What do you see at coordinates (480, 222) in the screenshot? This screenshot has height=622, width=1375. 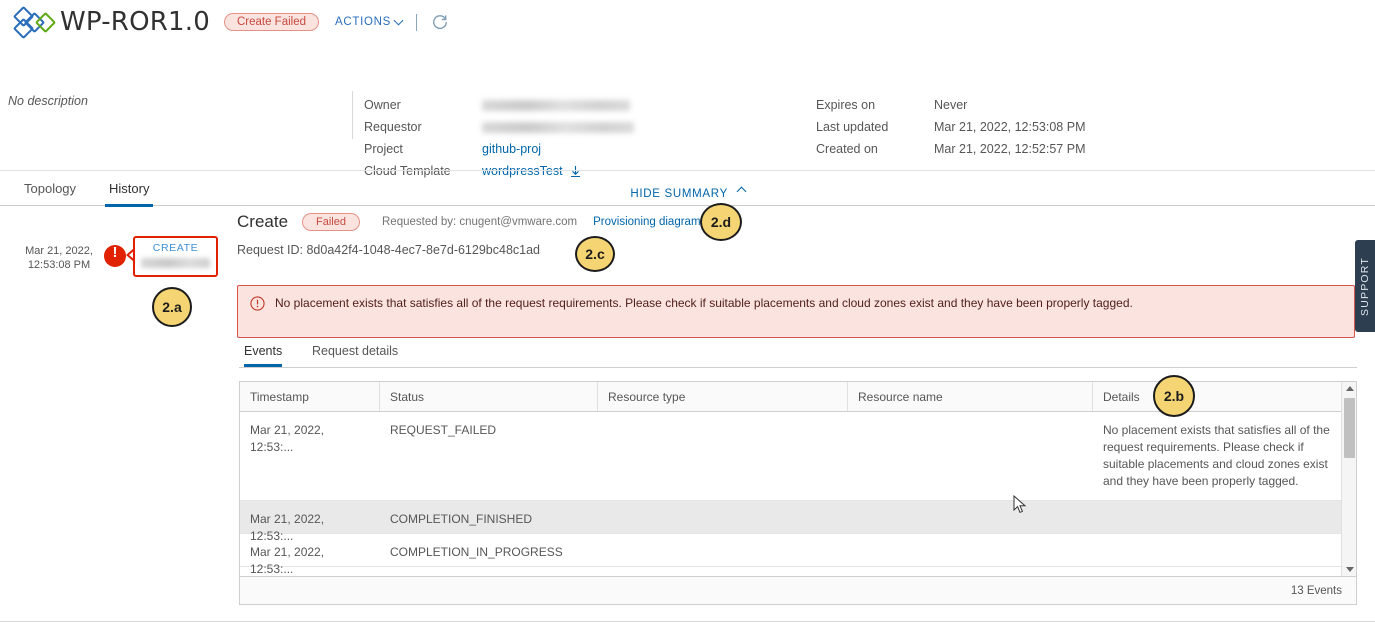 I see `requested-by-text: Requested by: cnugent@vmware.com` at bounding box center [480, 222].